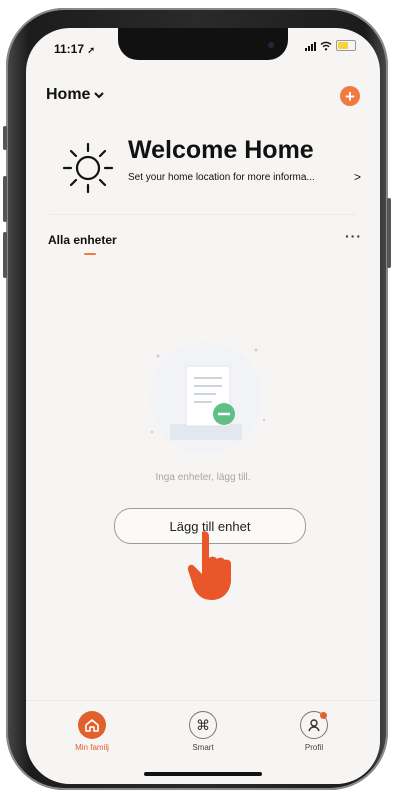  I want to click on tab-min-familj: Min familj, so click(92, 731).